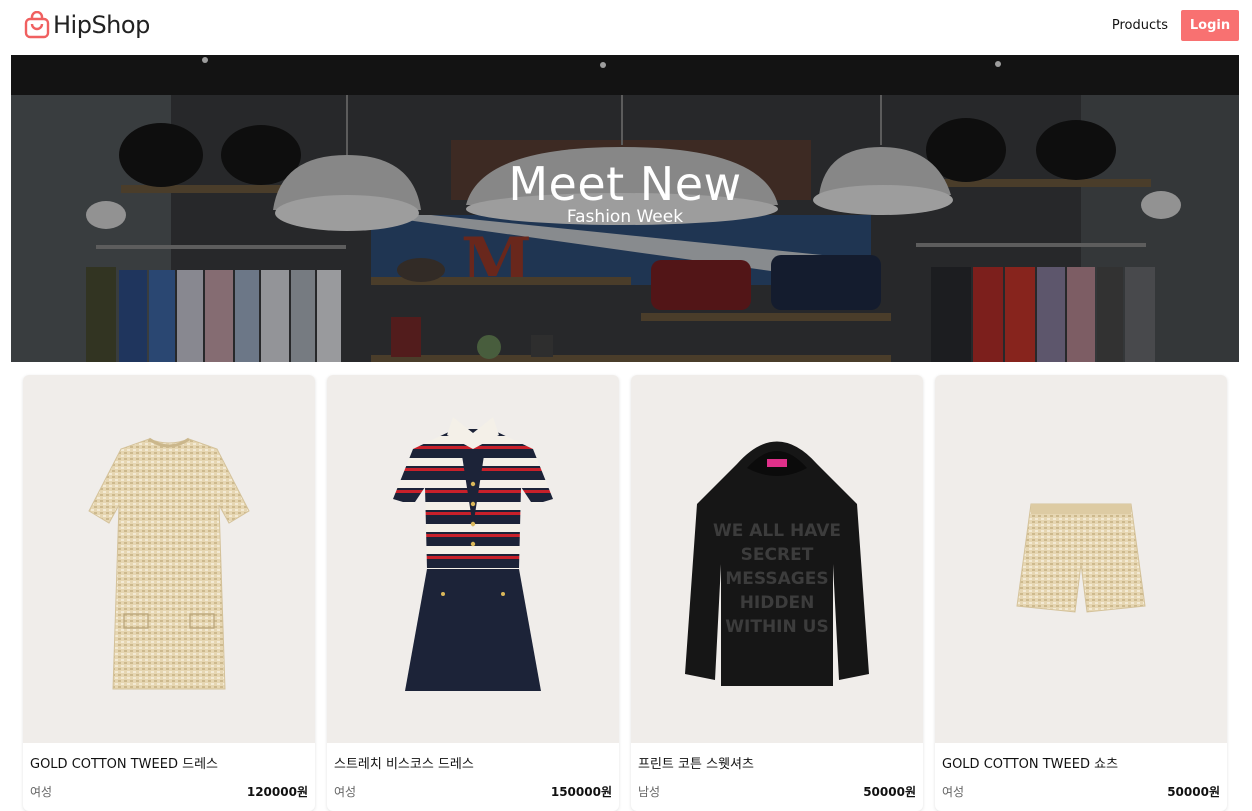 The height and width of the screenshot is (811, 1252). Describe the element at coordinates (473, 554) in the screenshot. I see `striped-dress-image` at that location.